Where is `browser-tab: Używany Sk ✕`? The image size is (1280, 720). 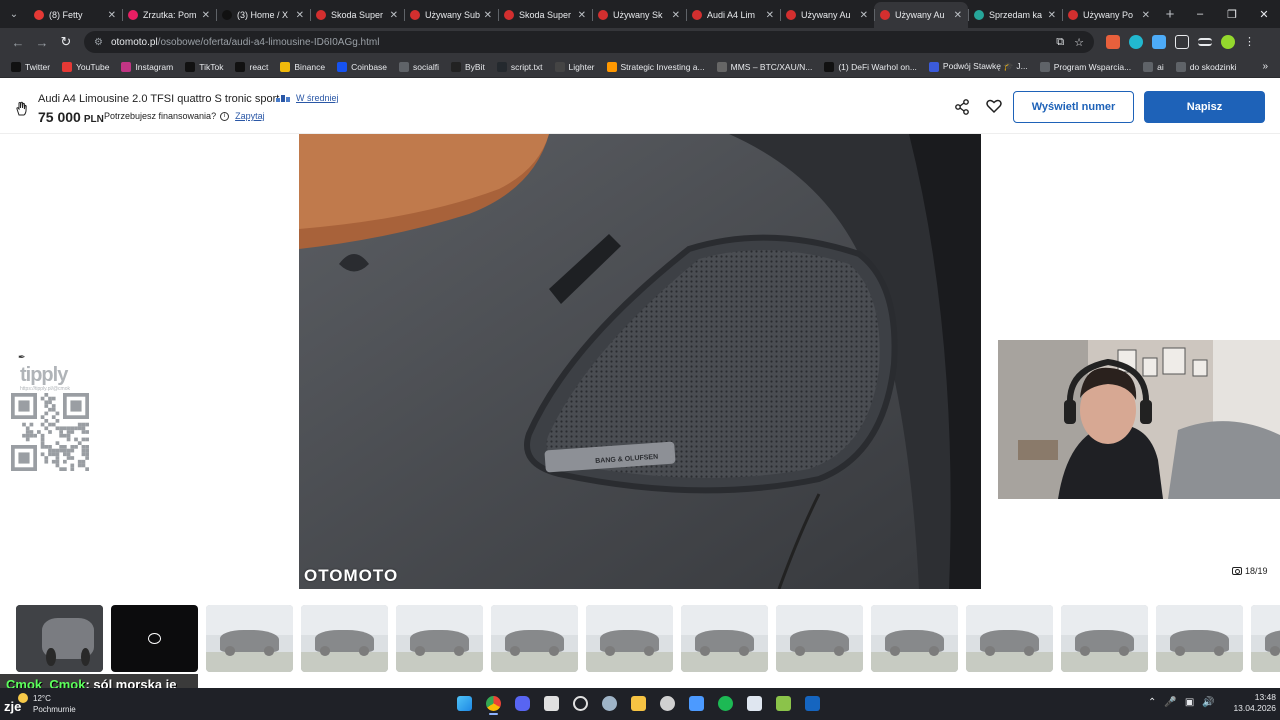
browser-tab: Używany Sk ✕ is located at coordinates (639, 15).